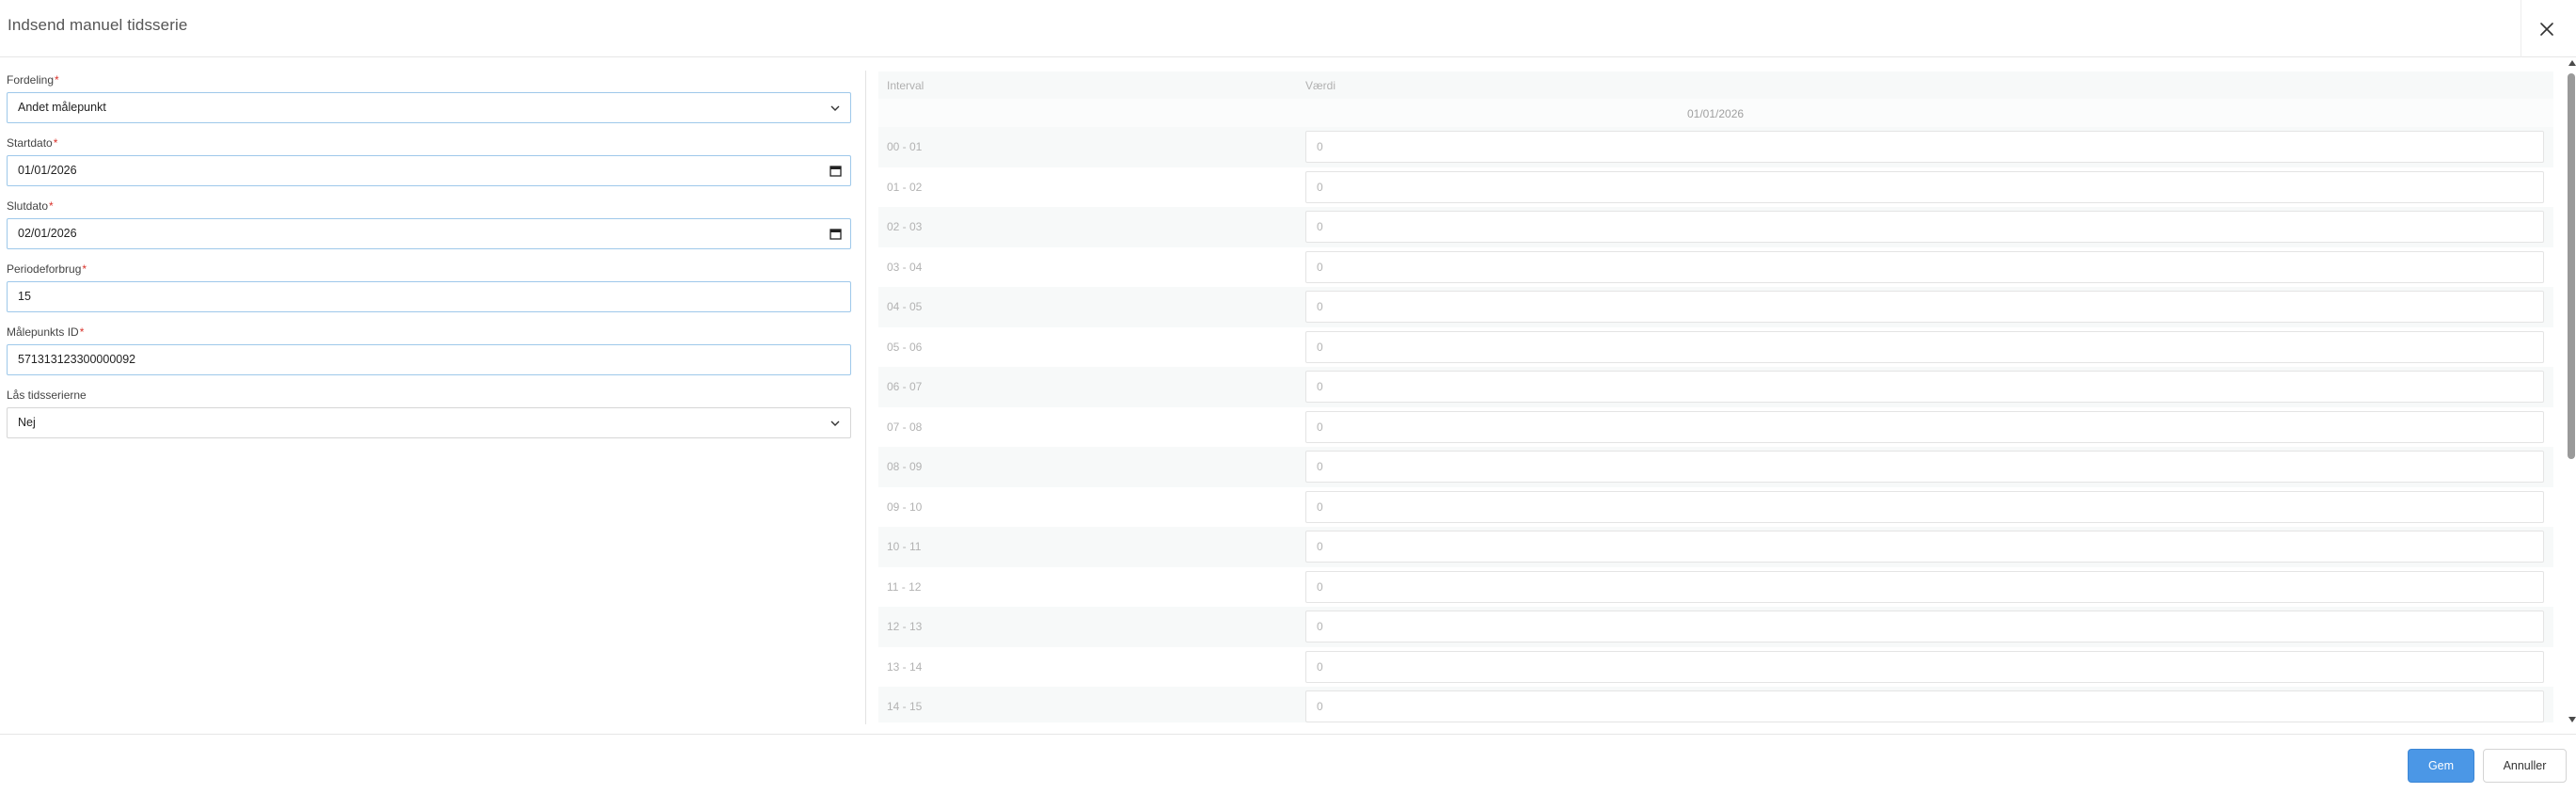  Describe the element at coordinates (905, 226) in the screenshot. I see `interval-cell: 02 - 03` at that location.